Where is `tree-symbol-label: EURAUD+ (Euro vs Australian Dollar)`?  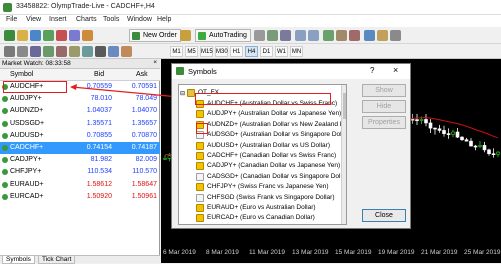
tree-symbol-label: EURAUD+ (Euro vs Australian Dollar) is located at coordinates (261, 207).